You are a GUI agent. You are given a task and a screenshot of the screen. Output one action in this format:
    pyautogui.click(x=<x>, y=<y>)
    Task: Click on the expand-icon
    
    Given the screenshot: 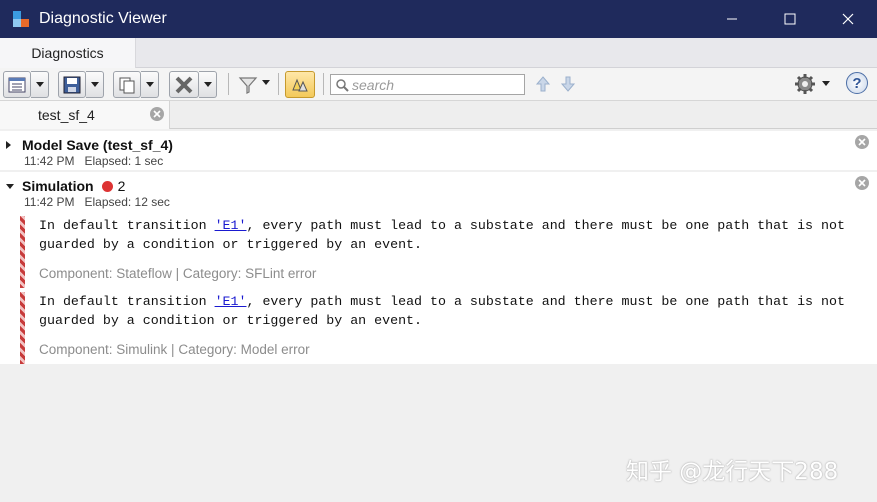 What is the action you would take?
    pyautogui.click(x=8, y=145)
    